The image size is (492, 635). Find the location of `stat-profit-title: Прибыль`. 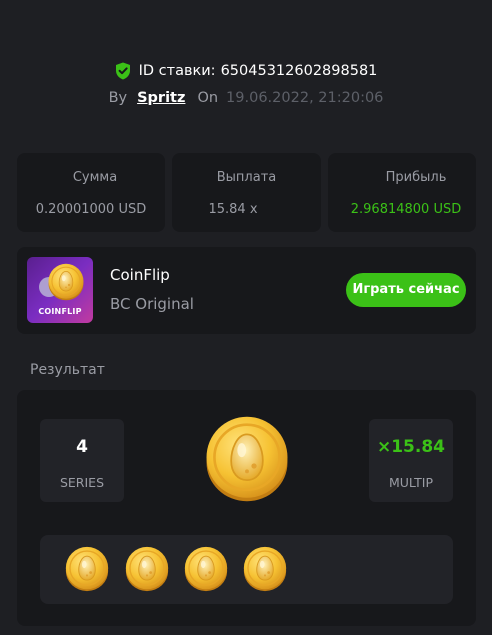

stat-profit-title: Прибыль is located at coordinates (416, 177).